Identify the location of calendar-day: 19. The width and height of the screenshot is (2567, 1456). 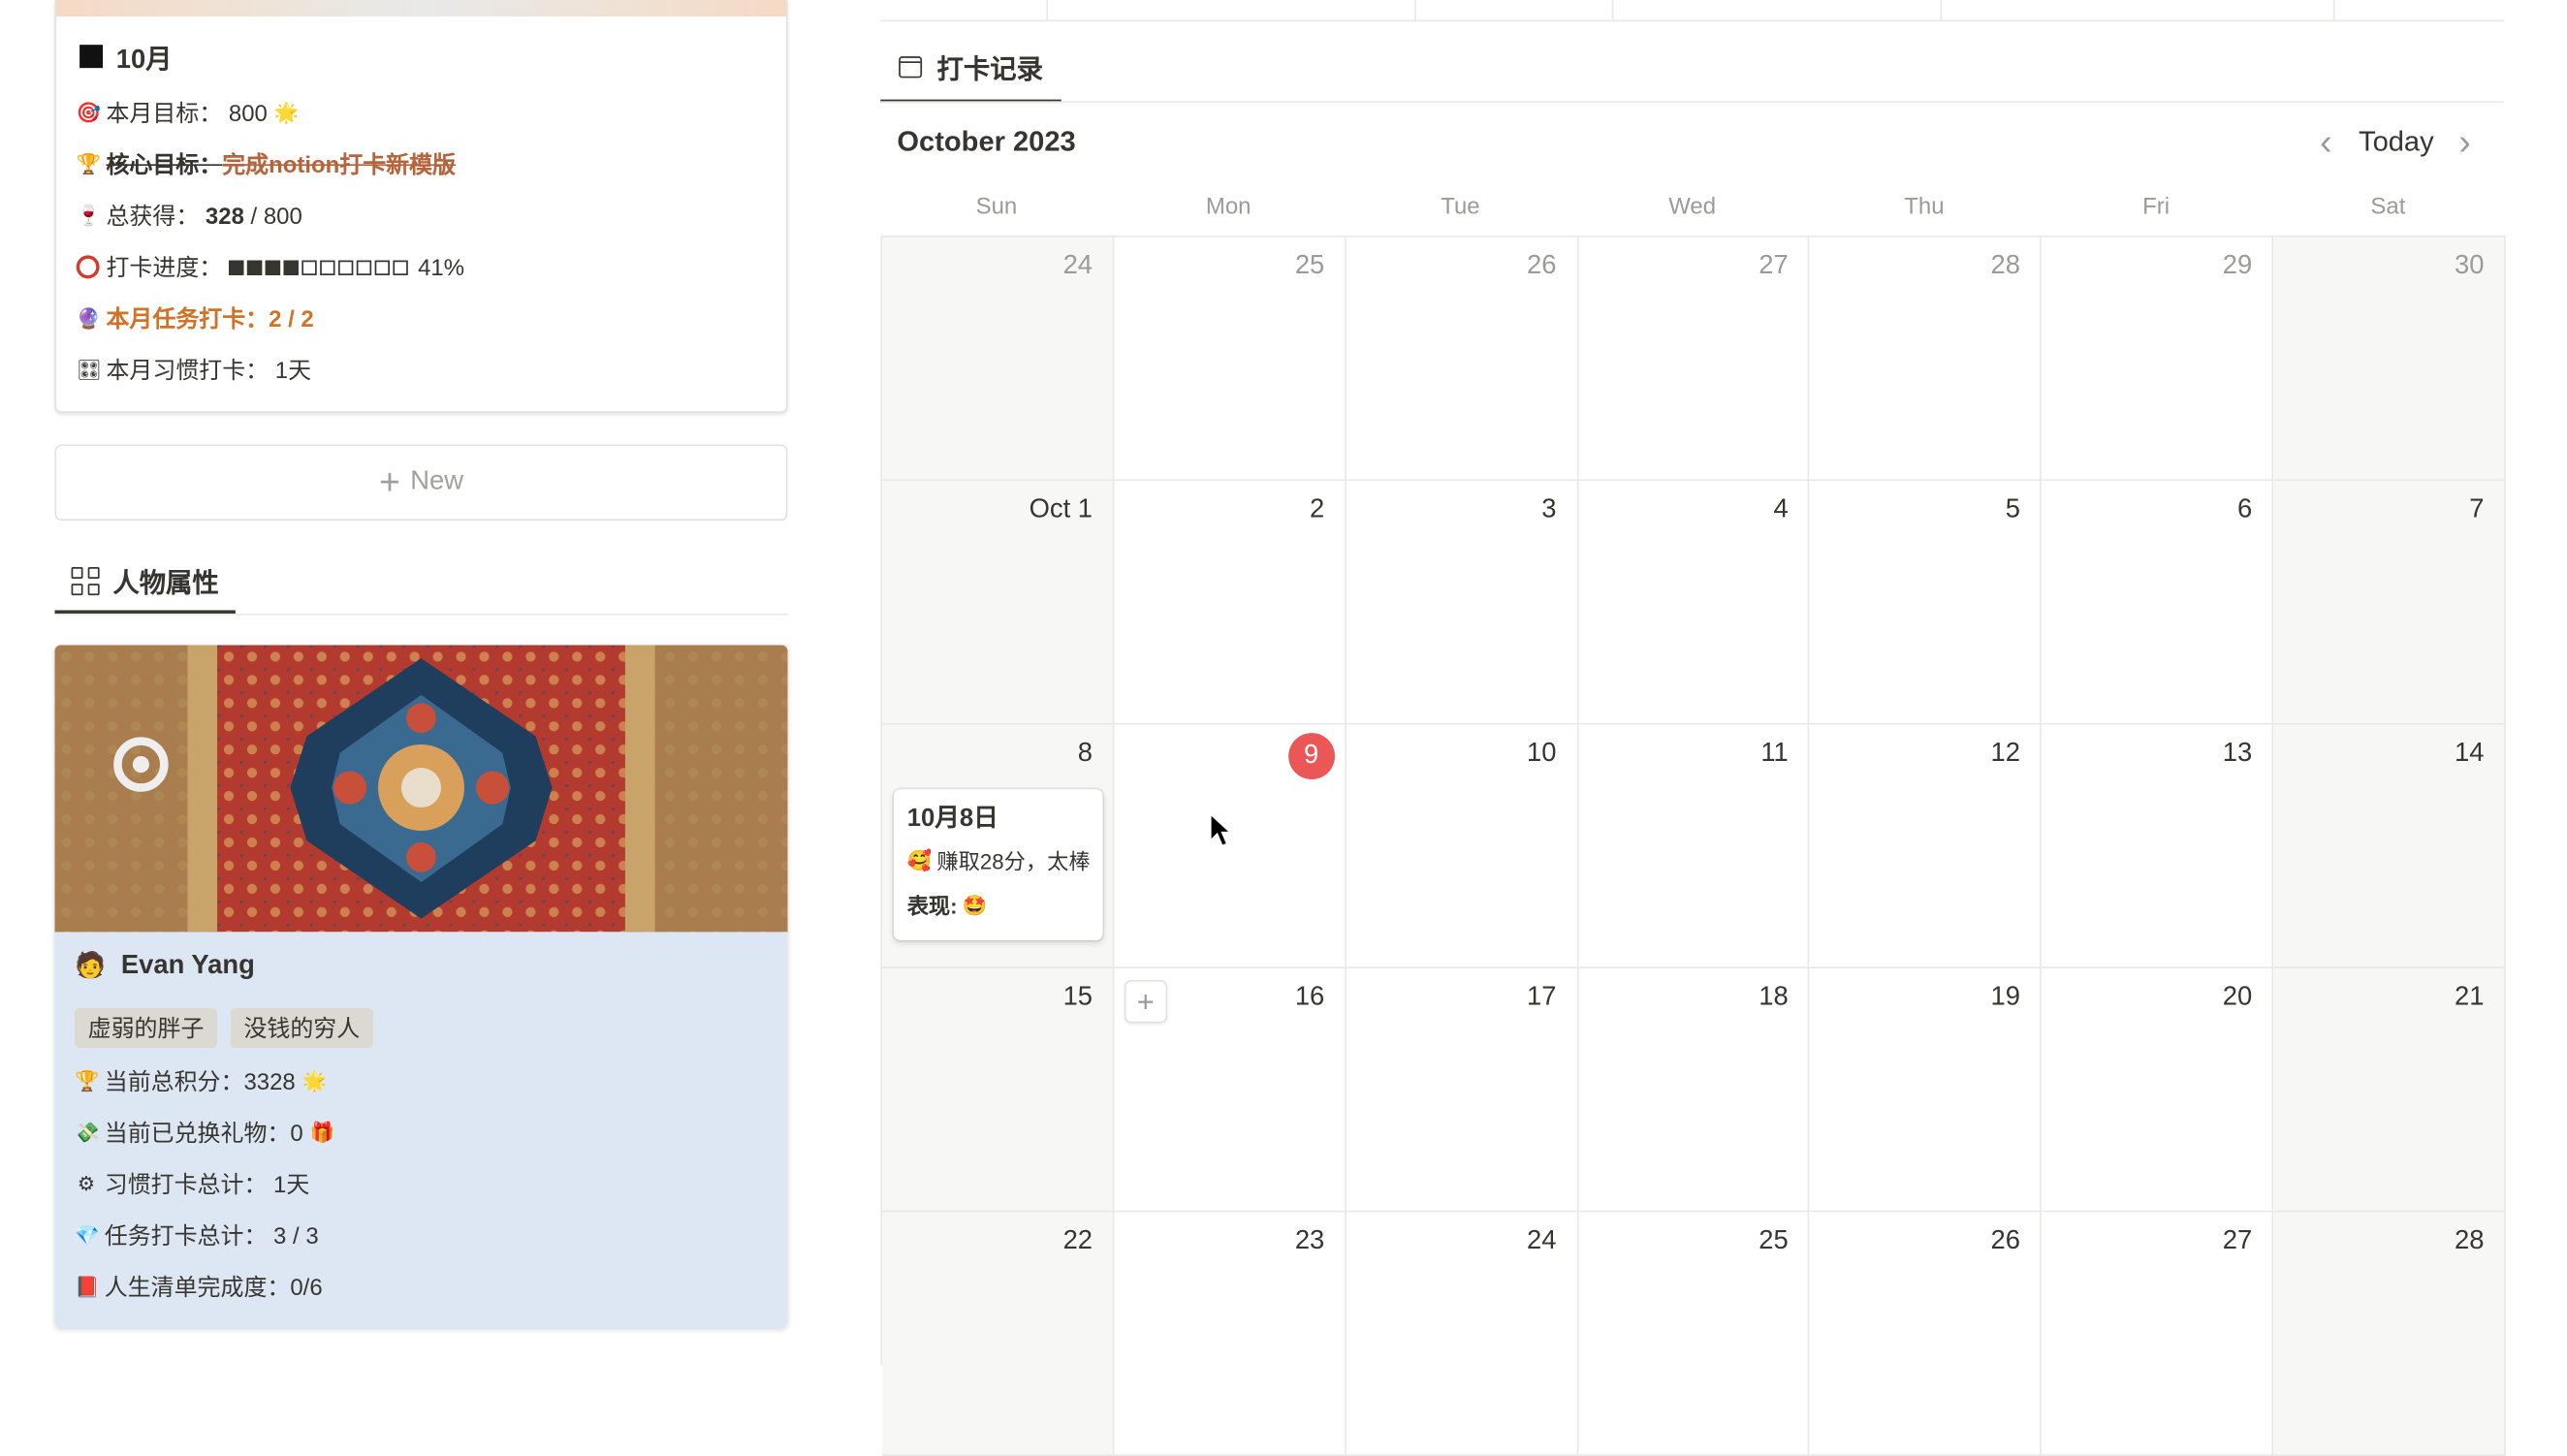
(1926, 1090).